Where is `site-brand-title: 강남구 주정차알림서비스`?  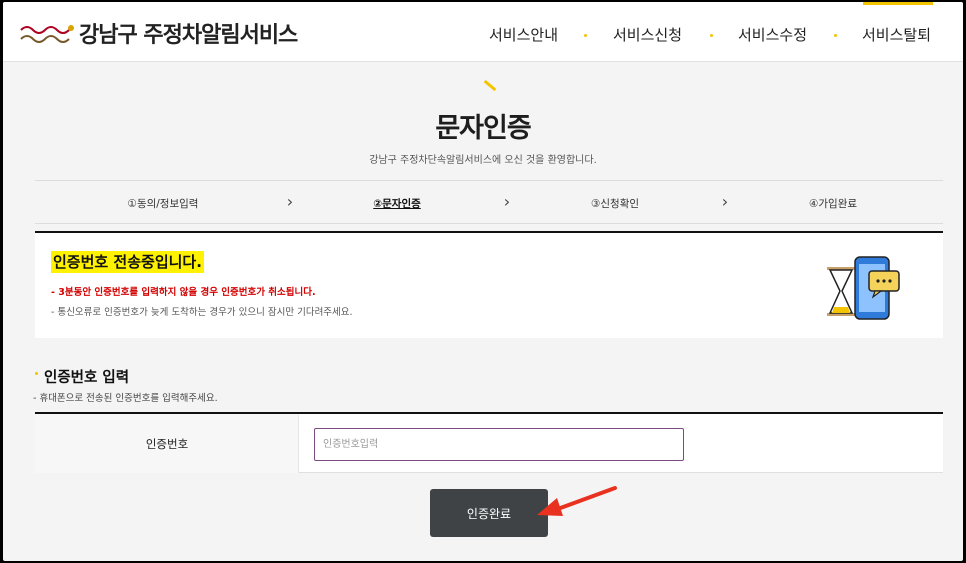
site-brand-title: 강남구 주정차알림서비스 is located at coordinates (188, 33).